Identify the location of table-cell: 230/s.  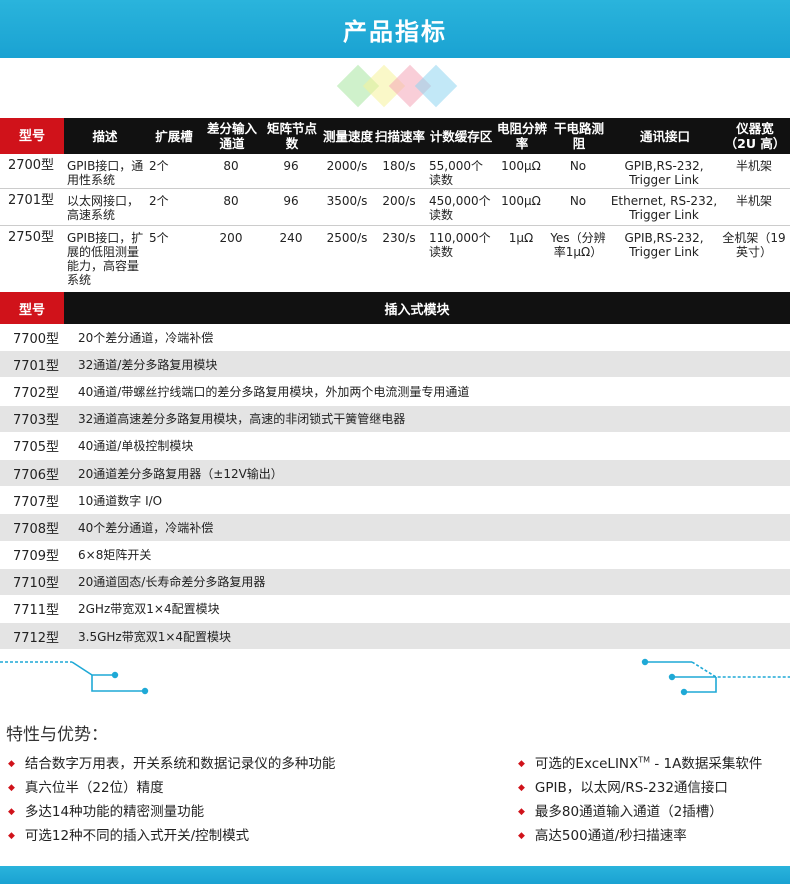
(399, 237).